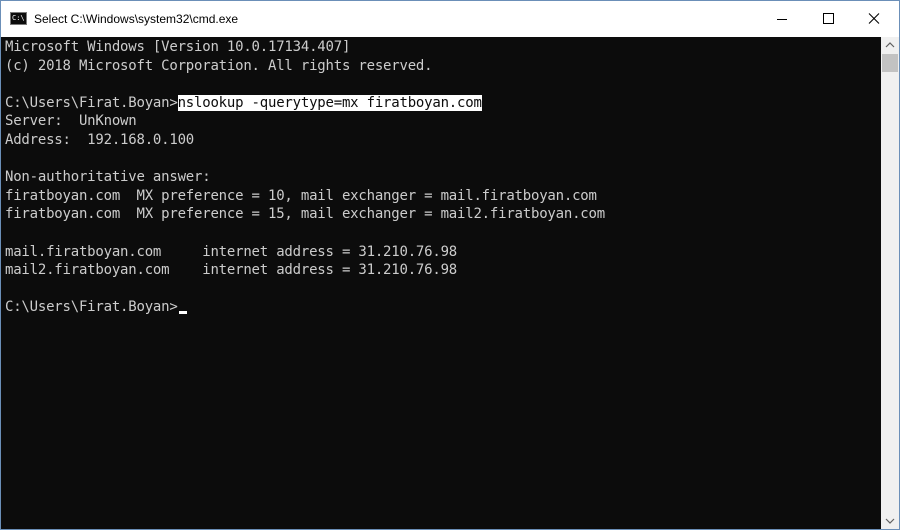 The image size is (900, 530). What do you see at coordinates (450, 19) in the screenshot?
I see `title-bar: C:\ Select C:\Windows\system32\cmd.exe` at bounding box center [450, 19].